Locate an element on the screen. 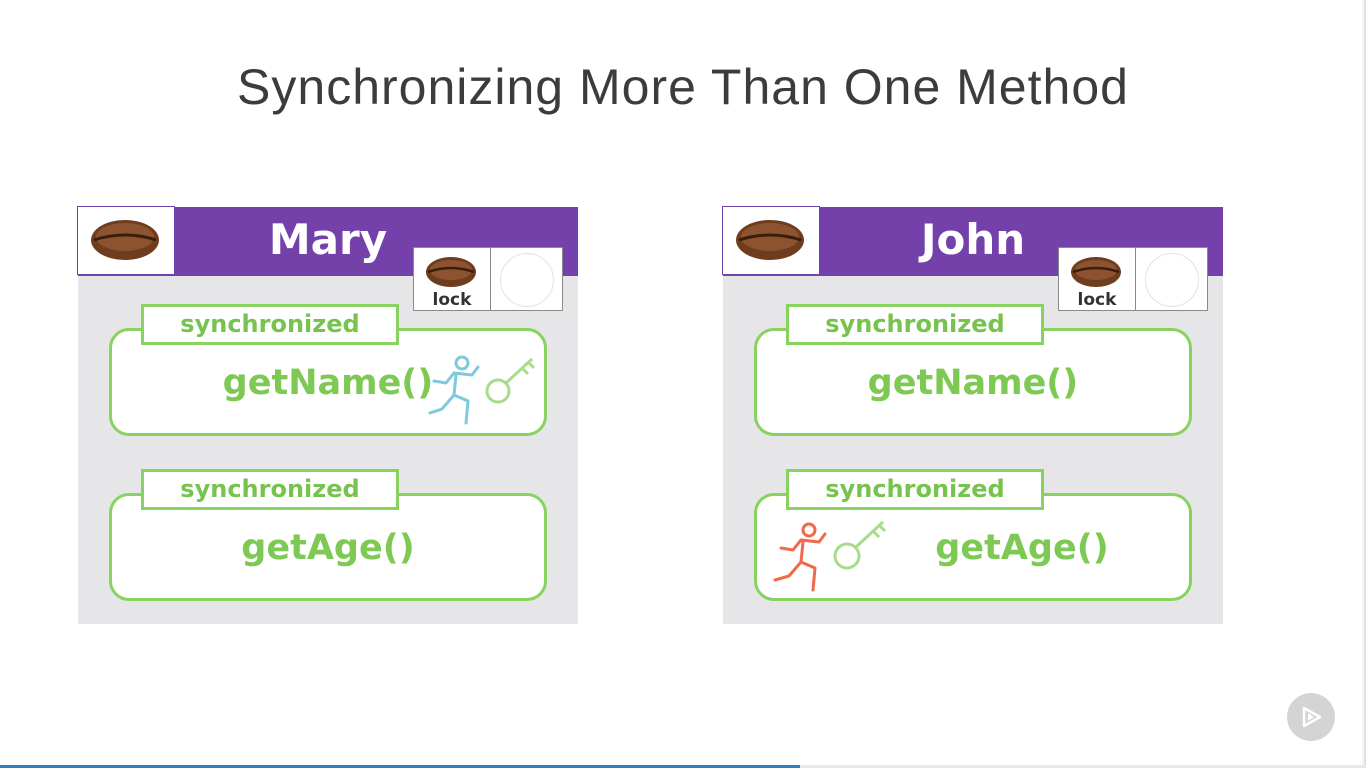  method-name: getName() is located at coordinates (973, 383).